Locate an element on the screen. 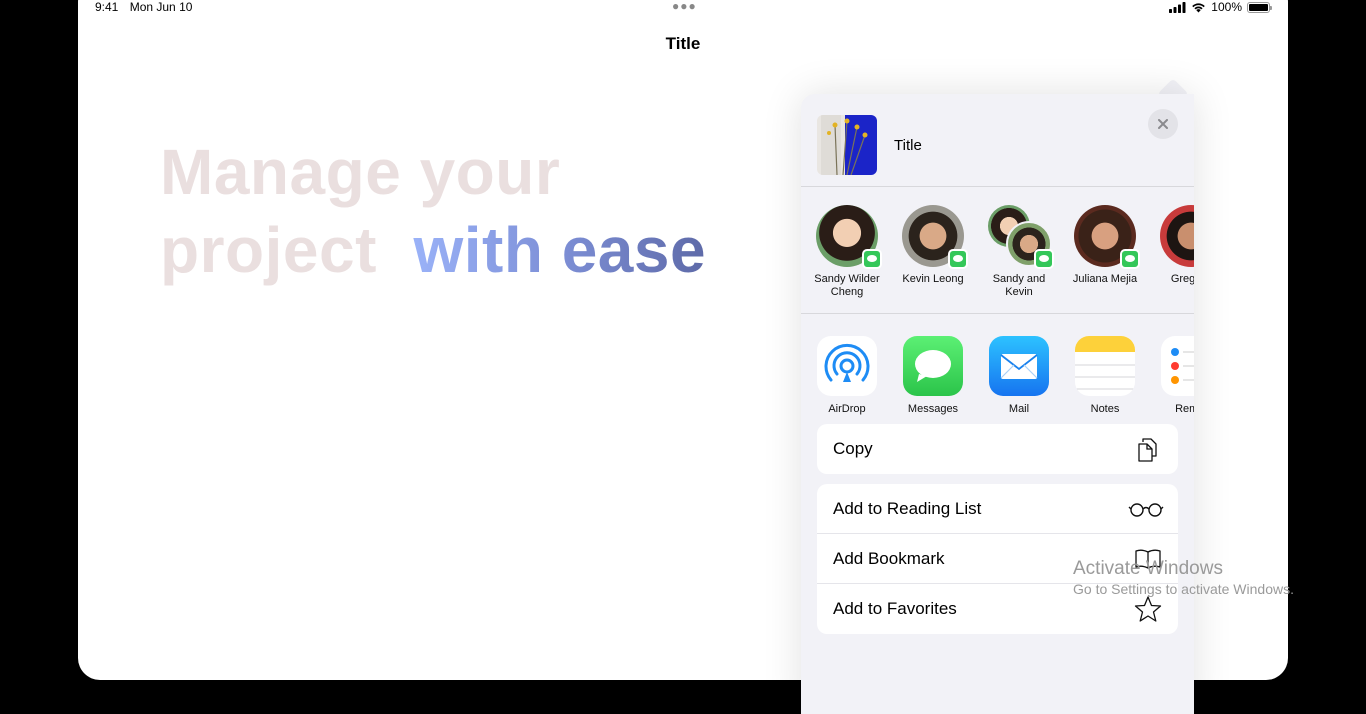  copy-action: Copy is located at coordinates (997, 449).